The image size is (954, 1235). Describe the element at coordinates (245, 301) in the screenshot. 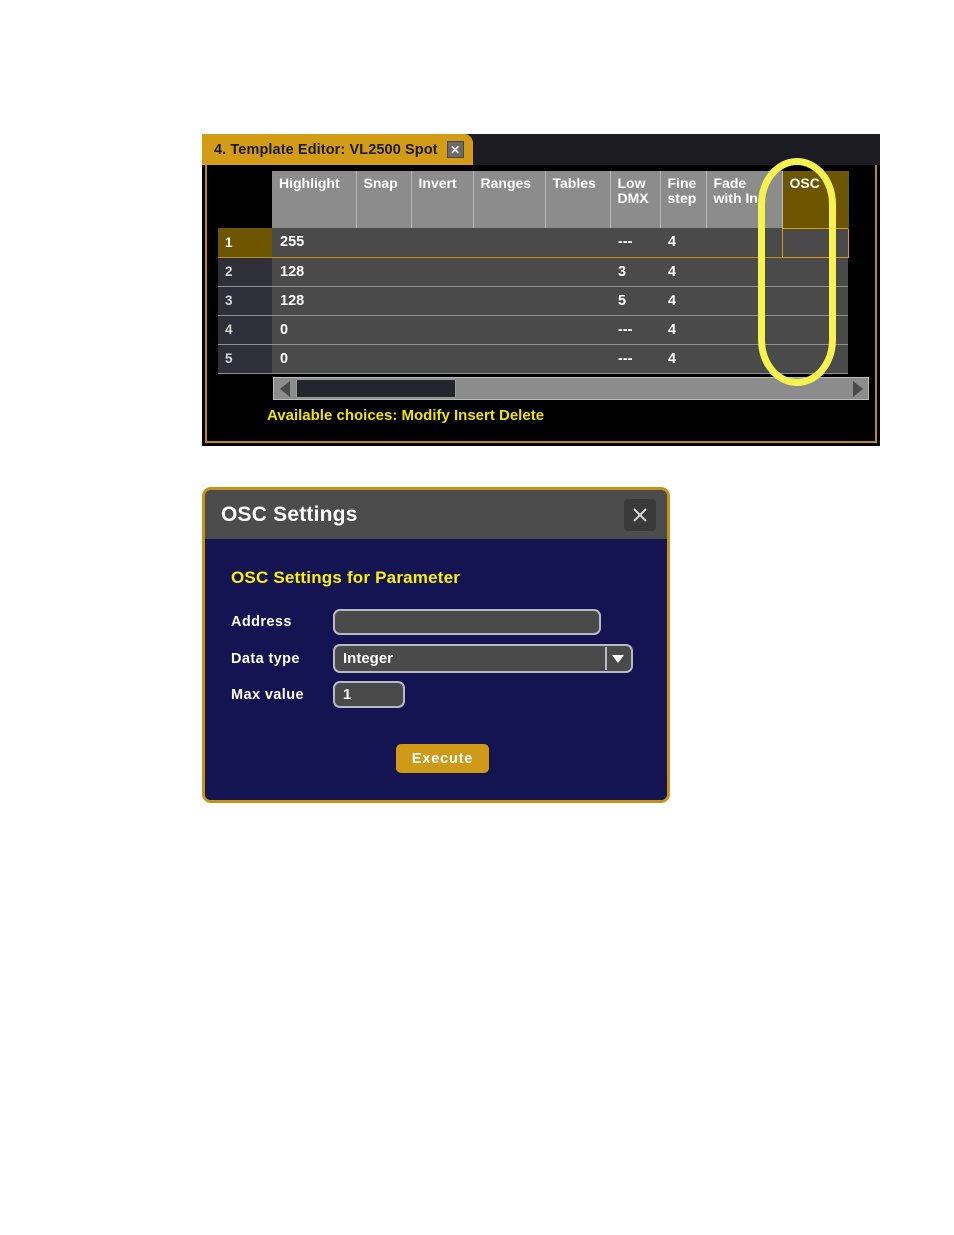

I see `row-number: 3` at that location.